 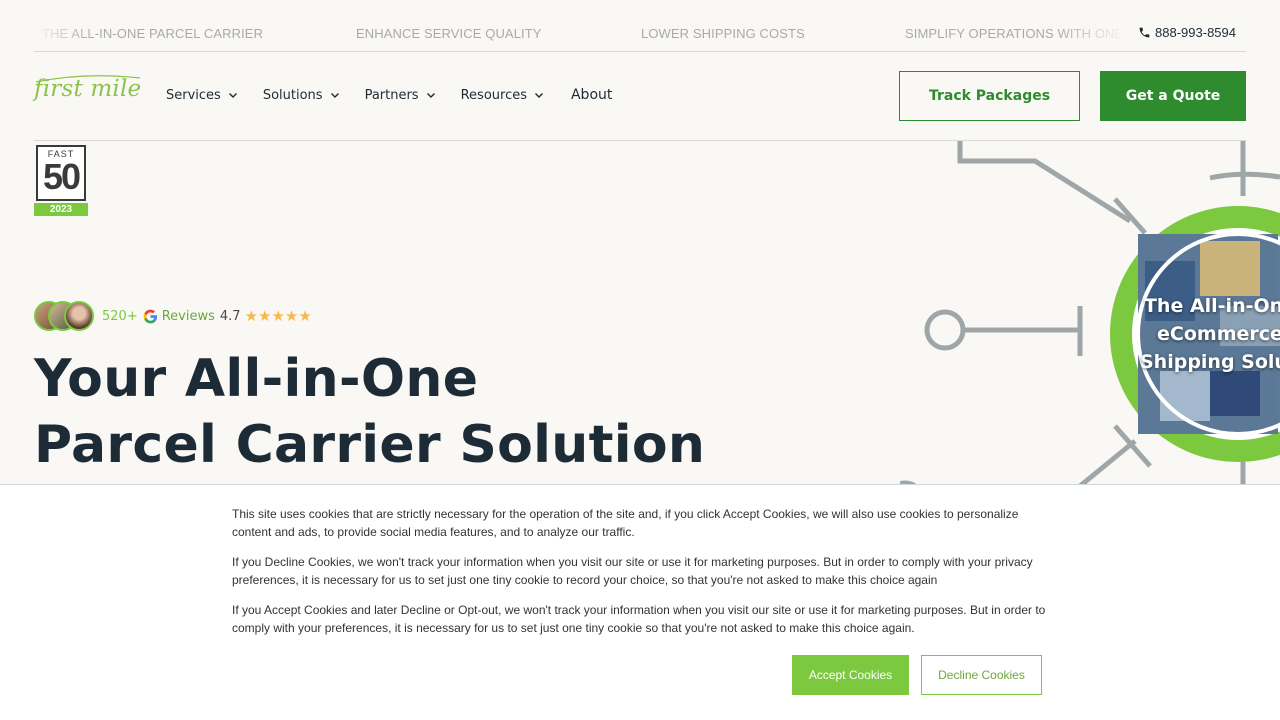 I want to click on fast50-year: 2023, so click(x=61, y=209).